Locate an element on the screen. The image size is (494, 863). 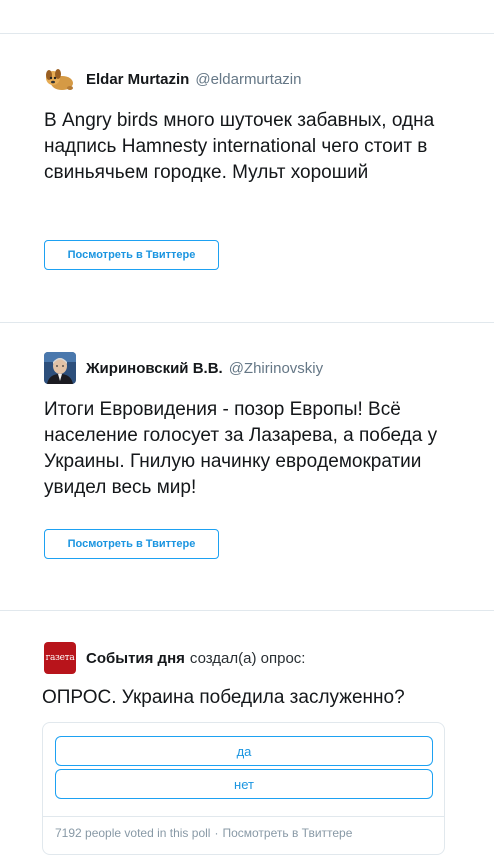
poll-option-yes: да is located at coordinates (244, 751).